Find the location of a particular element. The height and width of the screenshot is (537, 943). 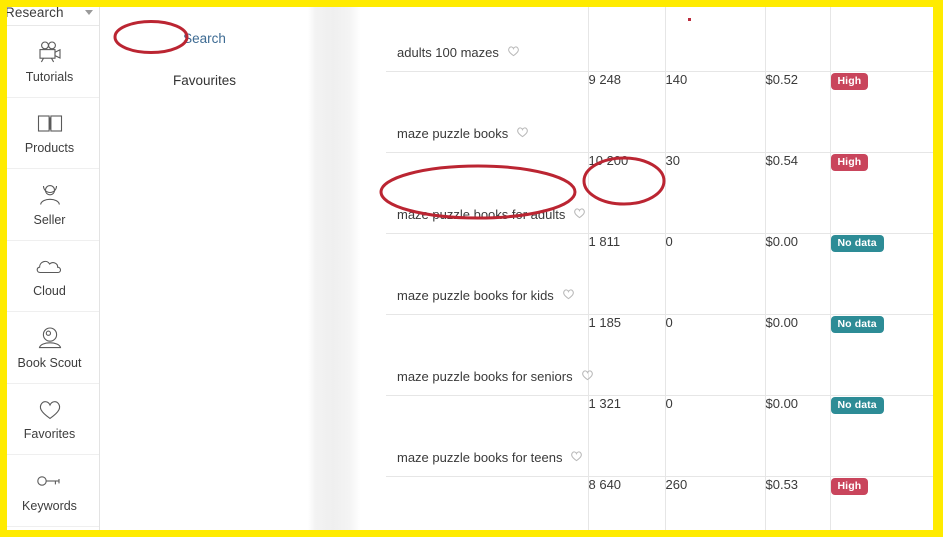

sidebar-item-products: Products is located at coordinates (49, 133).